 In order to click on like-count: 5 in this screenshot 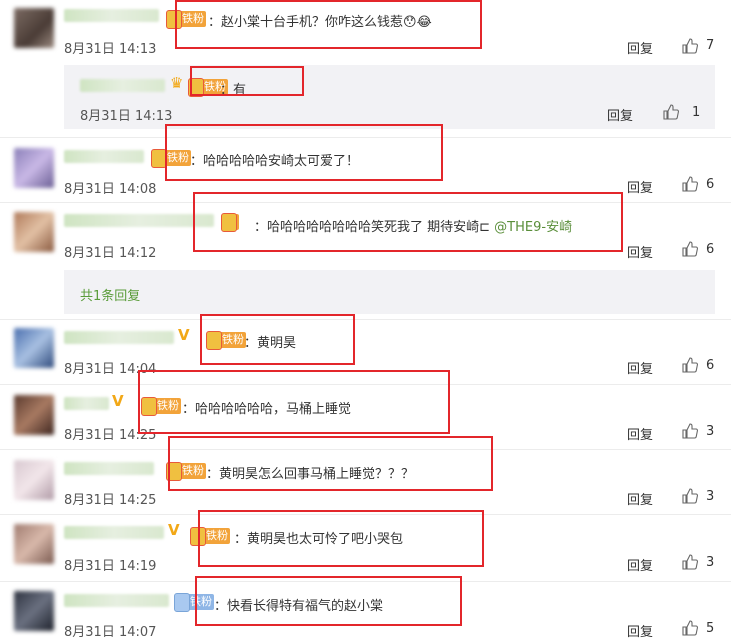, I will do `click(710, 628)`.